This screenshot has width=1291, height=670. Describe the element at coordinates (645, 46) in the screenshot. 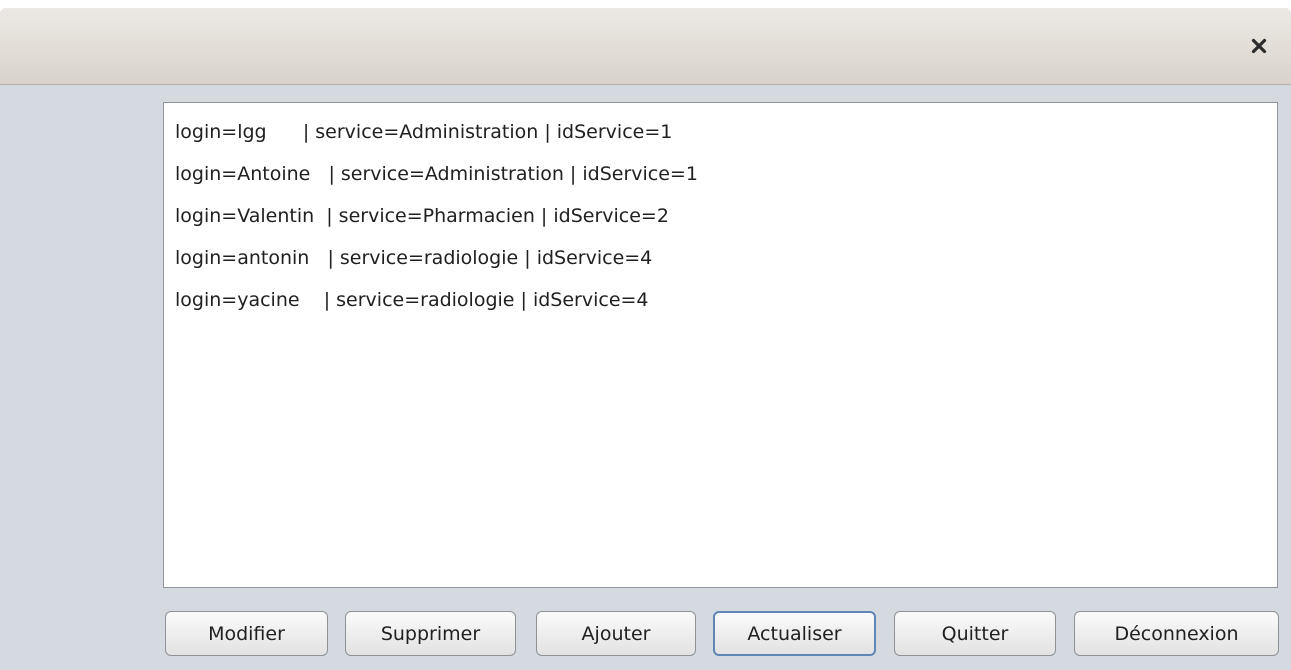

I see `title-bar` at that location.